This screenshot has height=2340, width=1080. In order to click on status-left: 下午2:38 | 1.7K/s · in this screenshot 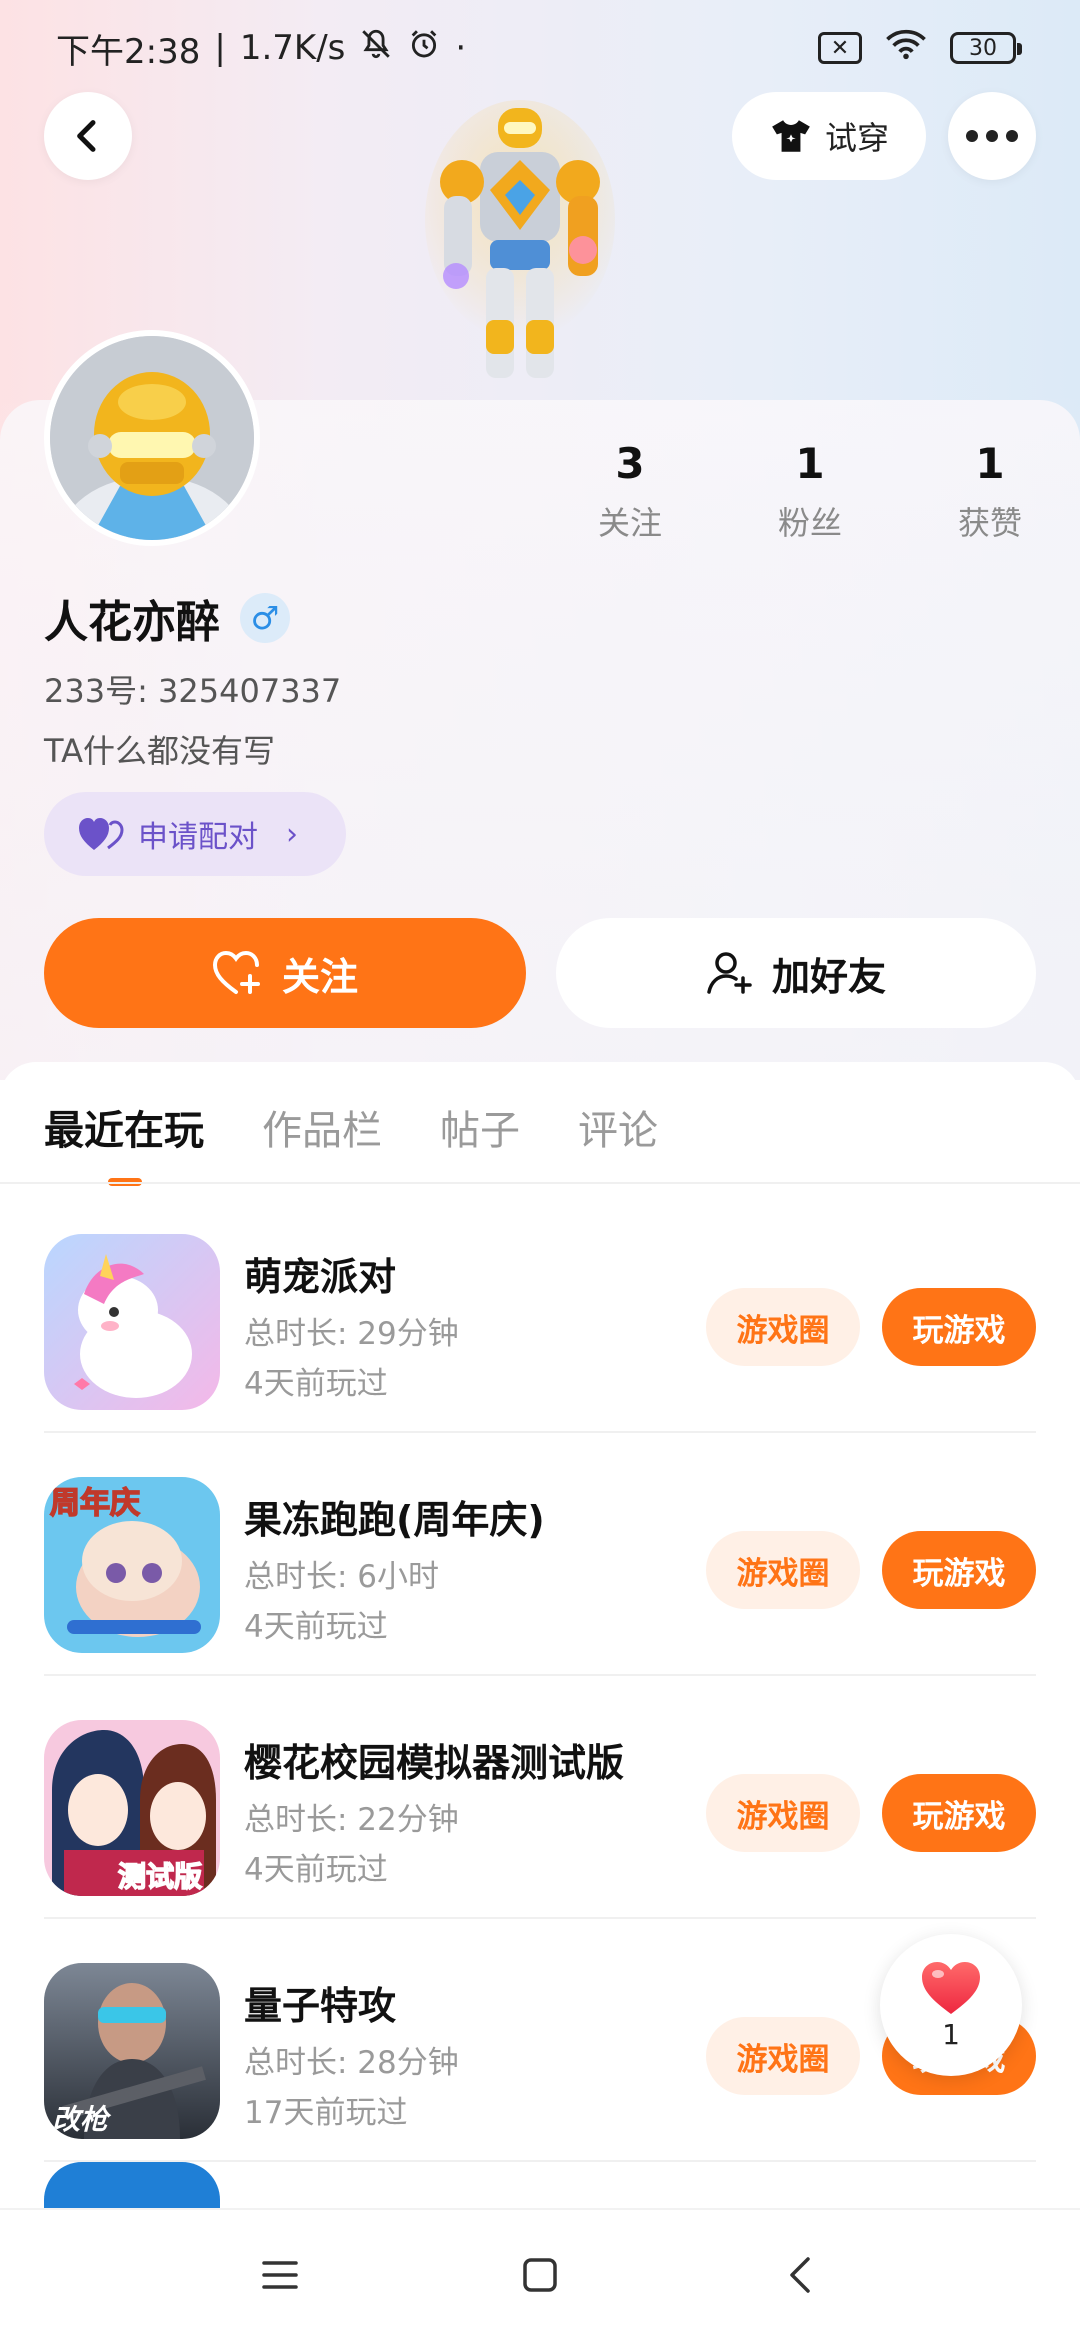, I will do `click(261, 48)`.